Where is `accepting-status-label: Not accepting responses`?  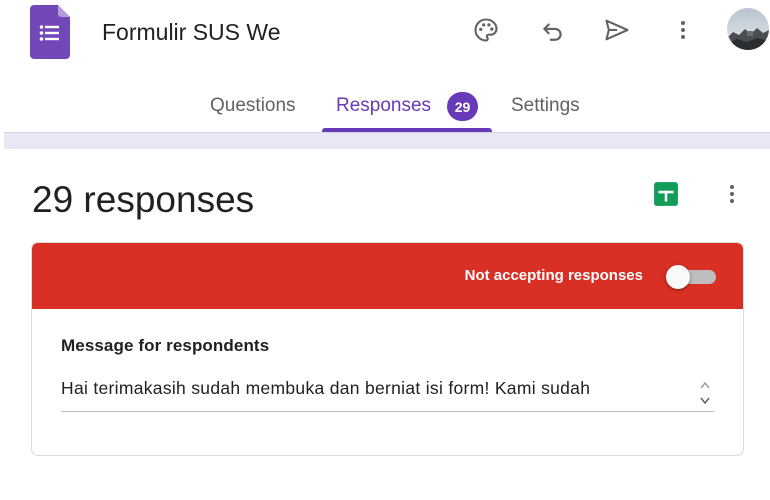 accepting-status-label: Not accepting responses is located at coordinates (553, 275).